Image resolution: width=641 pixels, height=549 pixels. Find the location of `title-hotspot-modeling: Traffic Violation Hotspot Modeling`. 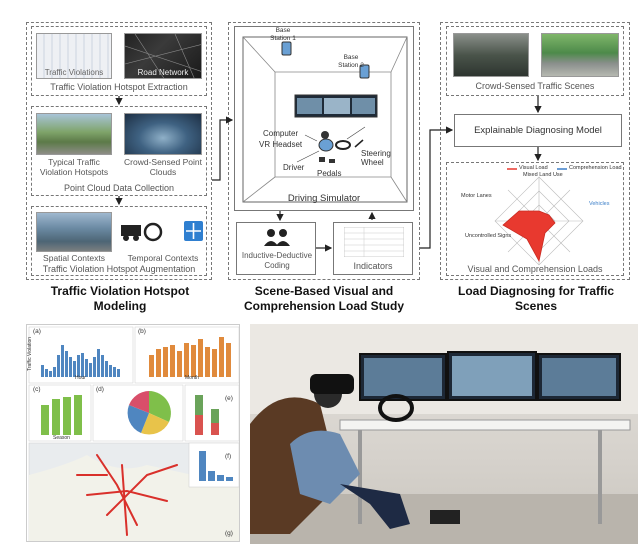

title-hotspot-modeling: Traffic Violation Hotspot Modeling is located at coordinates (120, 298).